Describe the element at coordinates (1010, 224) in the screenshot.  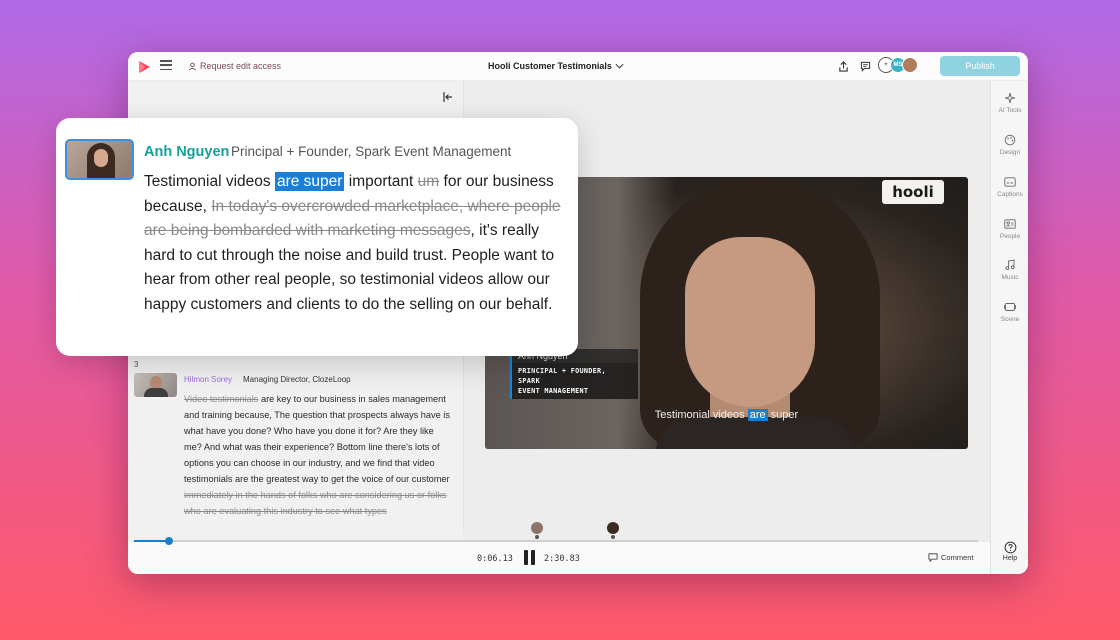
I see `people-icon` at that location.